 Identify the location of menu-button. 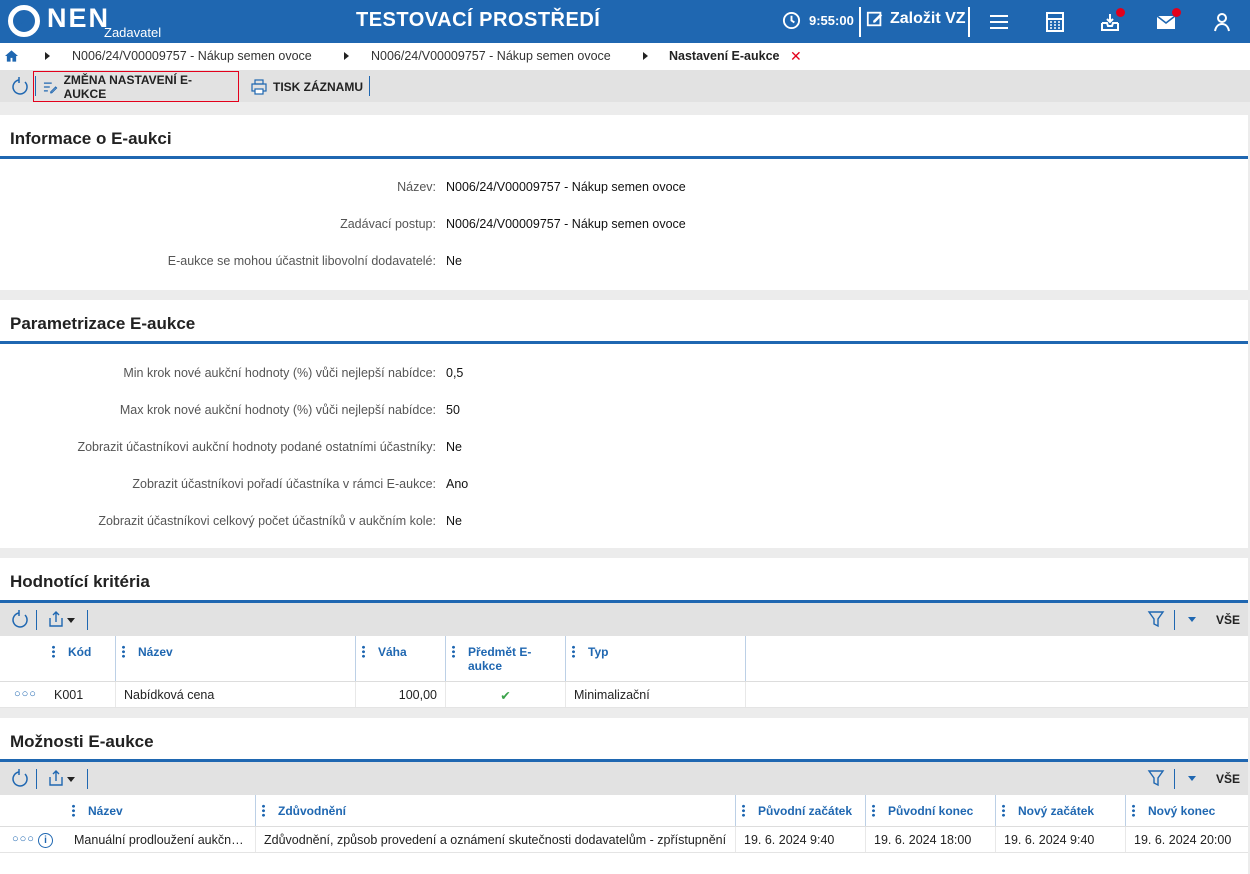
(999, 22).